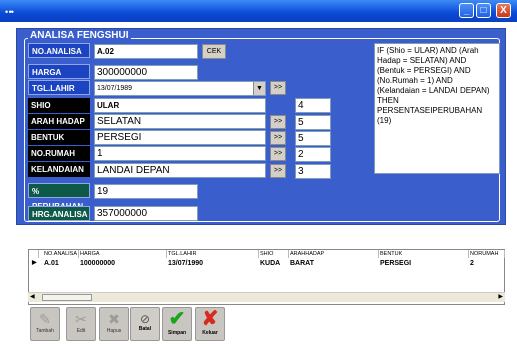 This screenshot has height=344, width=517. I want to click on perubahan-field: 19, so click(146, 191).